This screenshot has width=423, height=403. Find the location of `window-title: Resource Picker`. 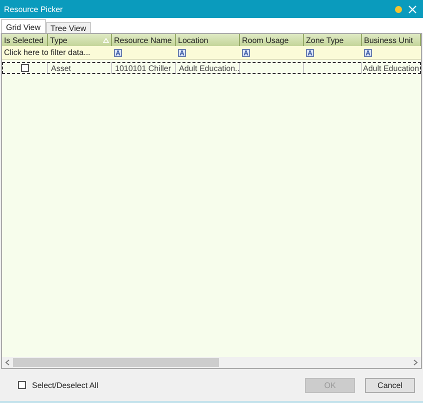

window-title: Resource Picker is located at coordinates (34, 9).